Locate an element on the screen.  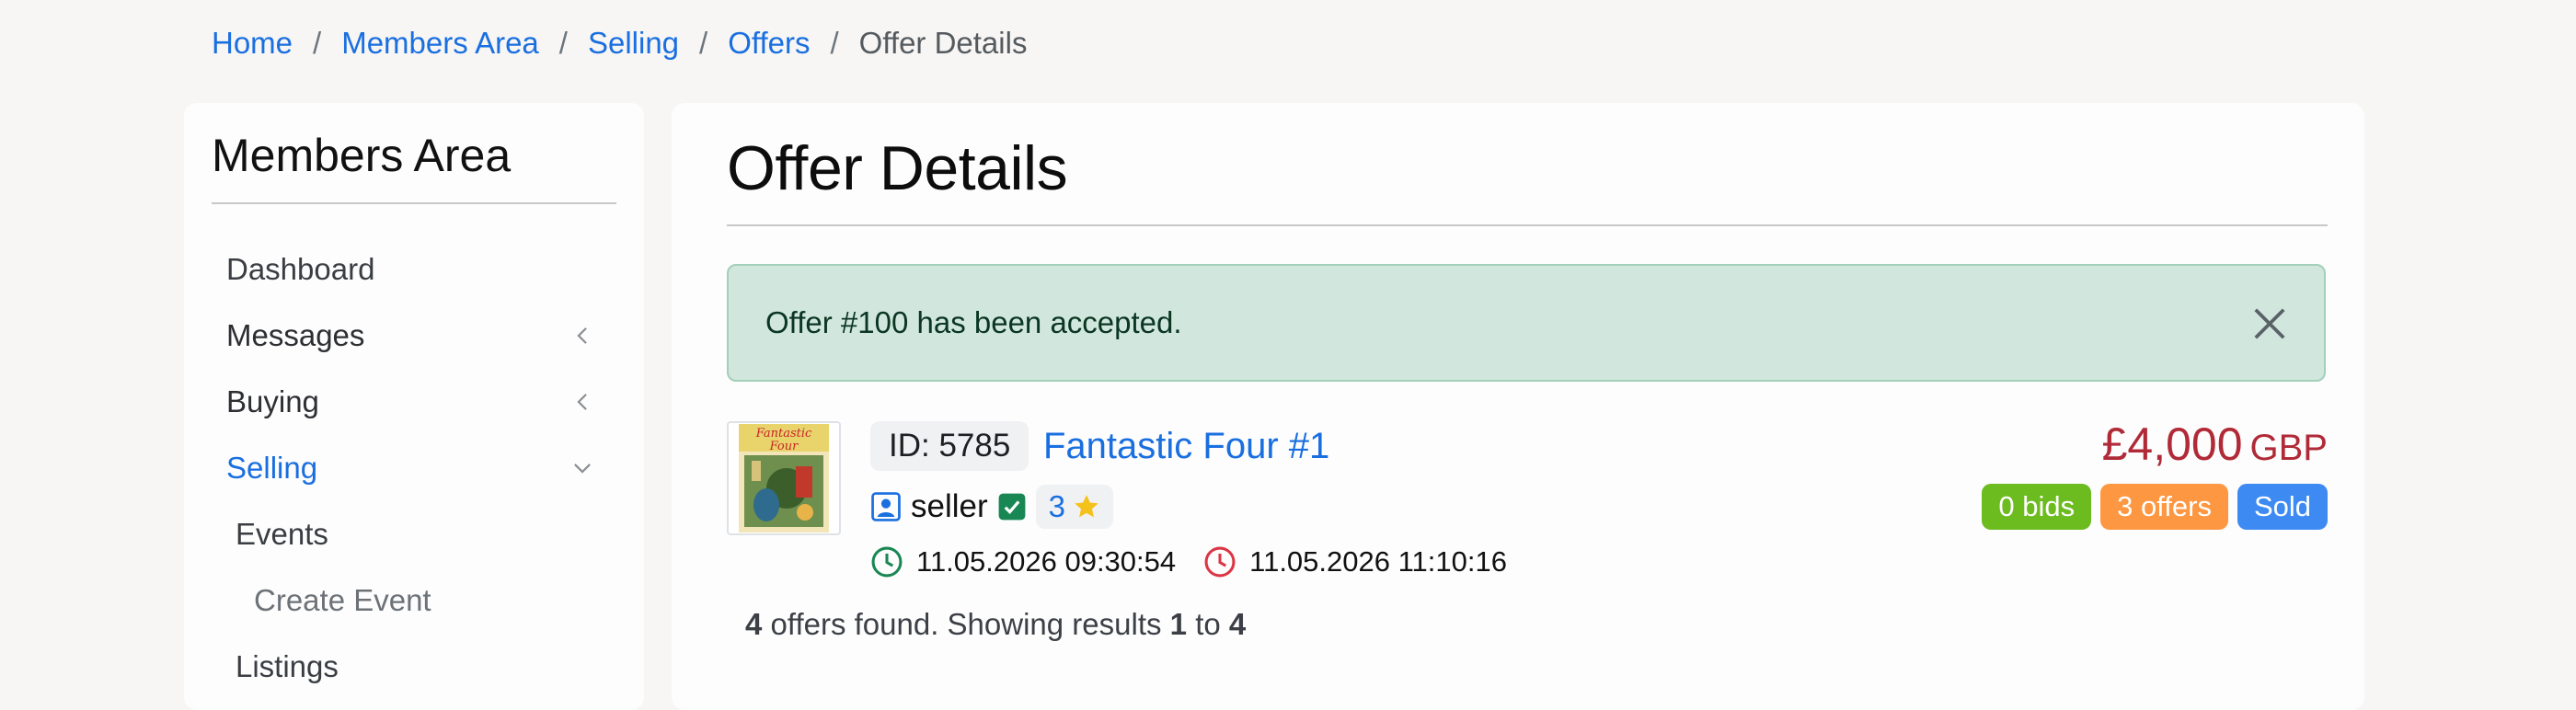
sidebar-item-buying: Buying is located at coordinates (410, 402).